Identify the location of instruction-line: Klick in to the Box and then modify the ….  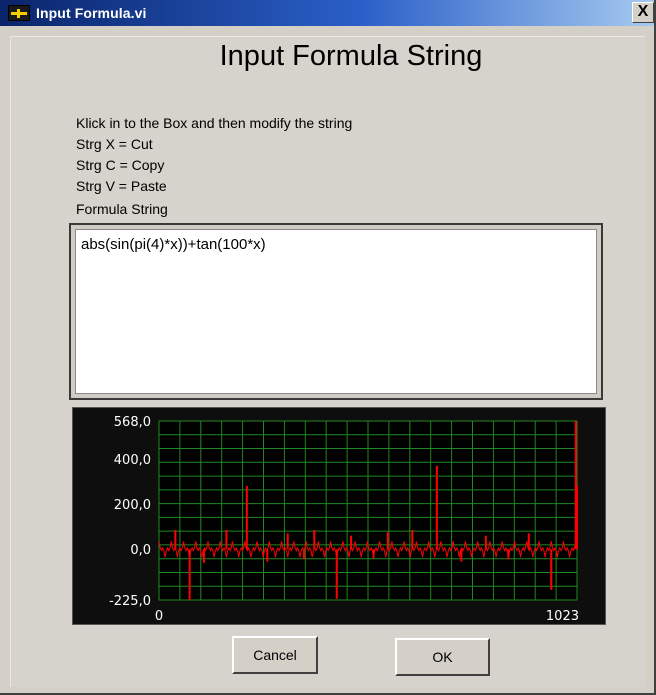
(214, 123).